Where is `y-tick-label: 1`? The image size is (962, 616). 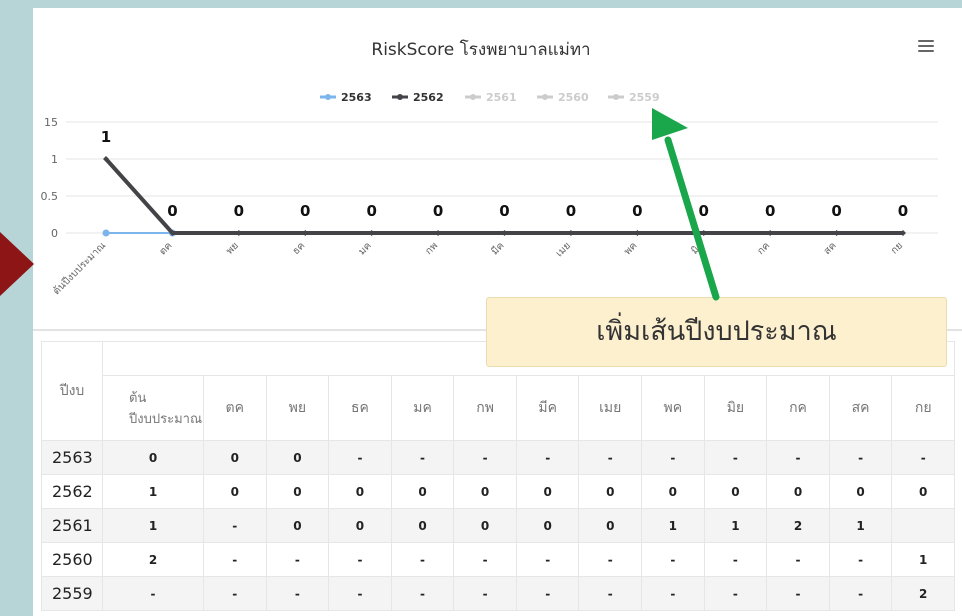 y-tick-label: 1 is located at coordinates (54, 159).